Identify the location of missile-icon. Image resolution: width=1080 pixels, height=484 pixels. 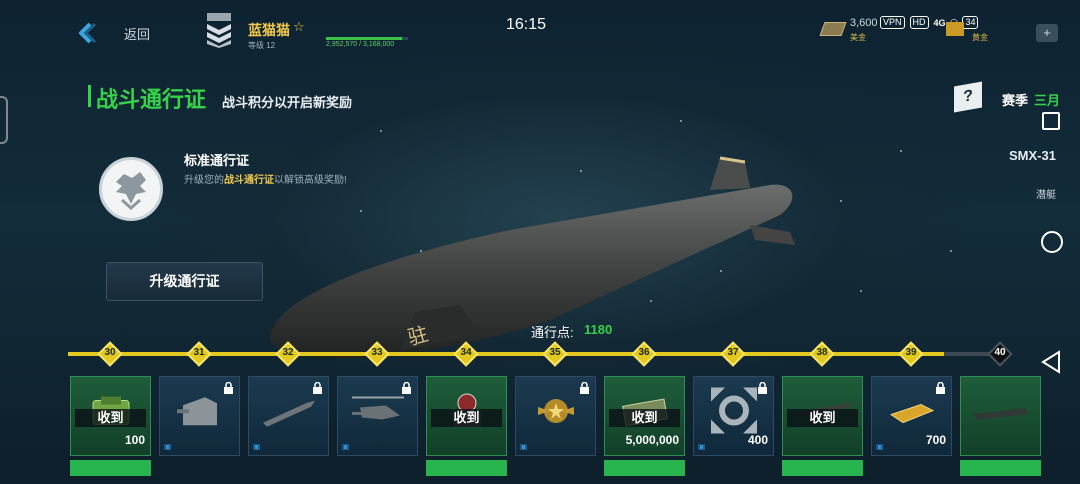
(289, 414).